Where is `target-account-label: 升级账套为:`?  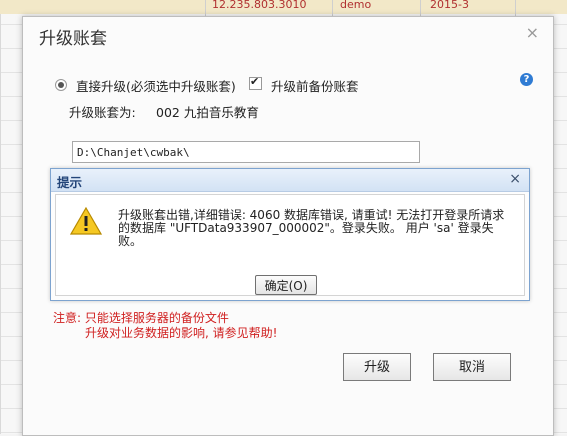 target-account-label: 升级账套为: is located at coordinates (102, 112).